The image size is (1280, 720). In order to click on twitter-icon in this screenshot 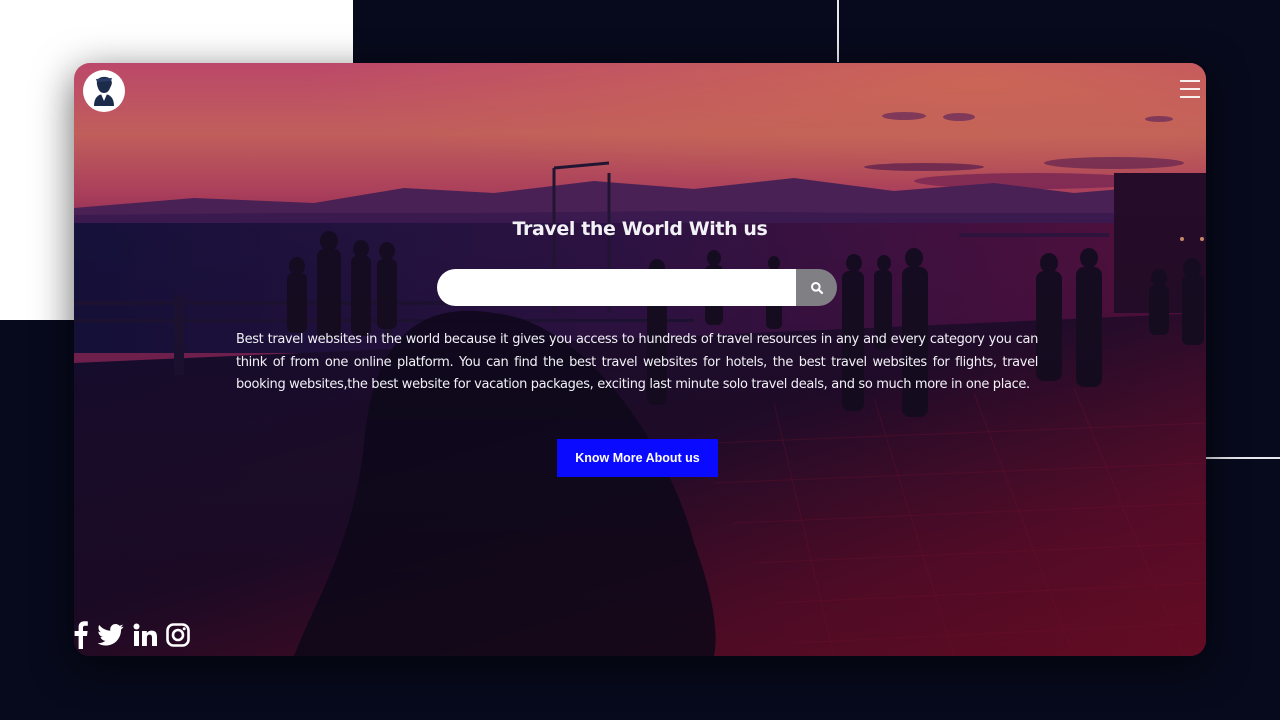, I will do `click(110, 635)`.